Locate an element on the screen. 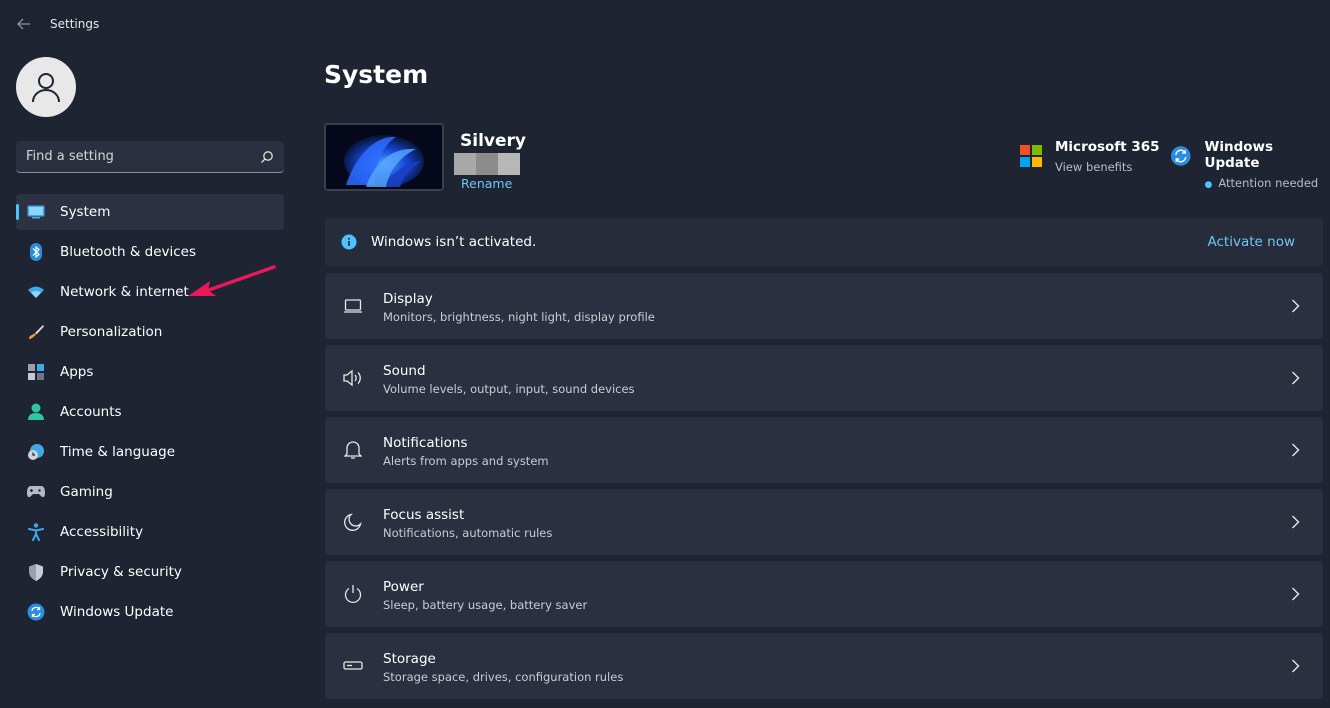 This screenshot has width=1330, height=708. sidebar-item-label: Personalization is located at coordinates (111, 332).